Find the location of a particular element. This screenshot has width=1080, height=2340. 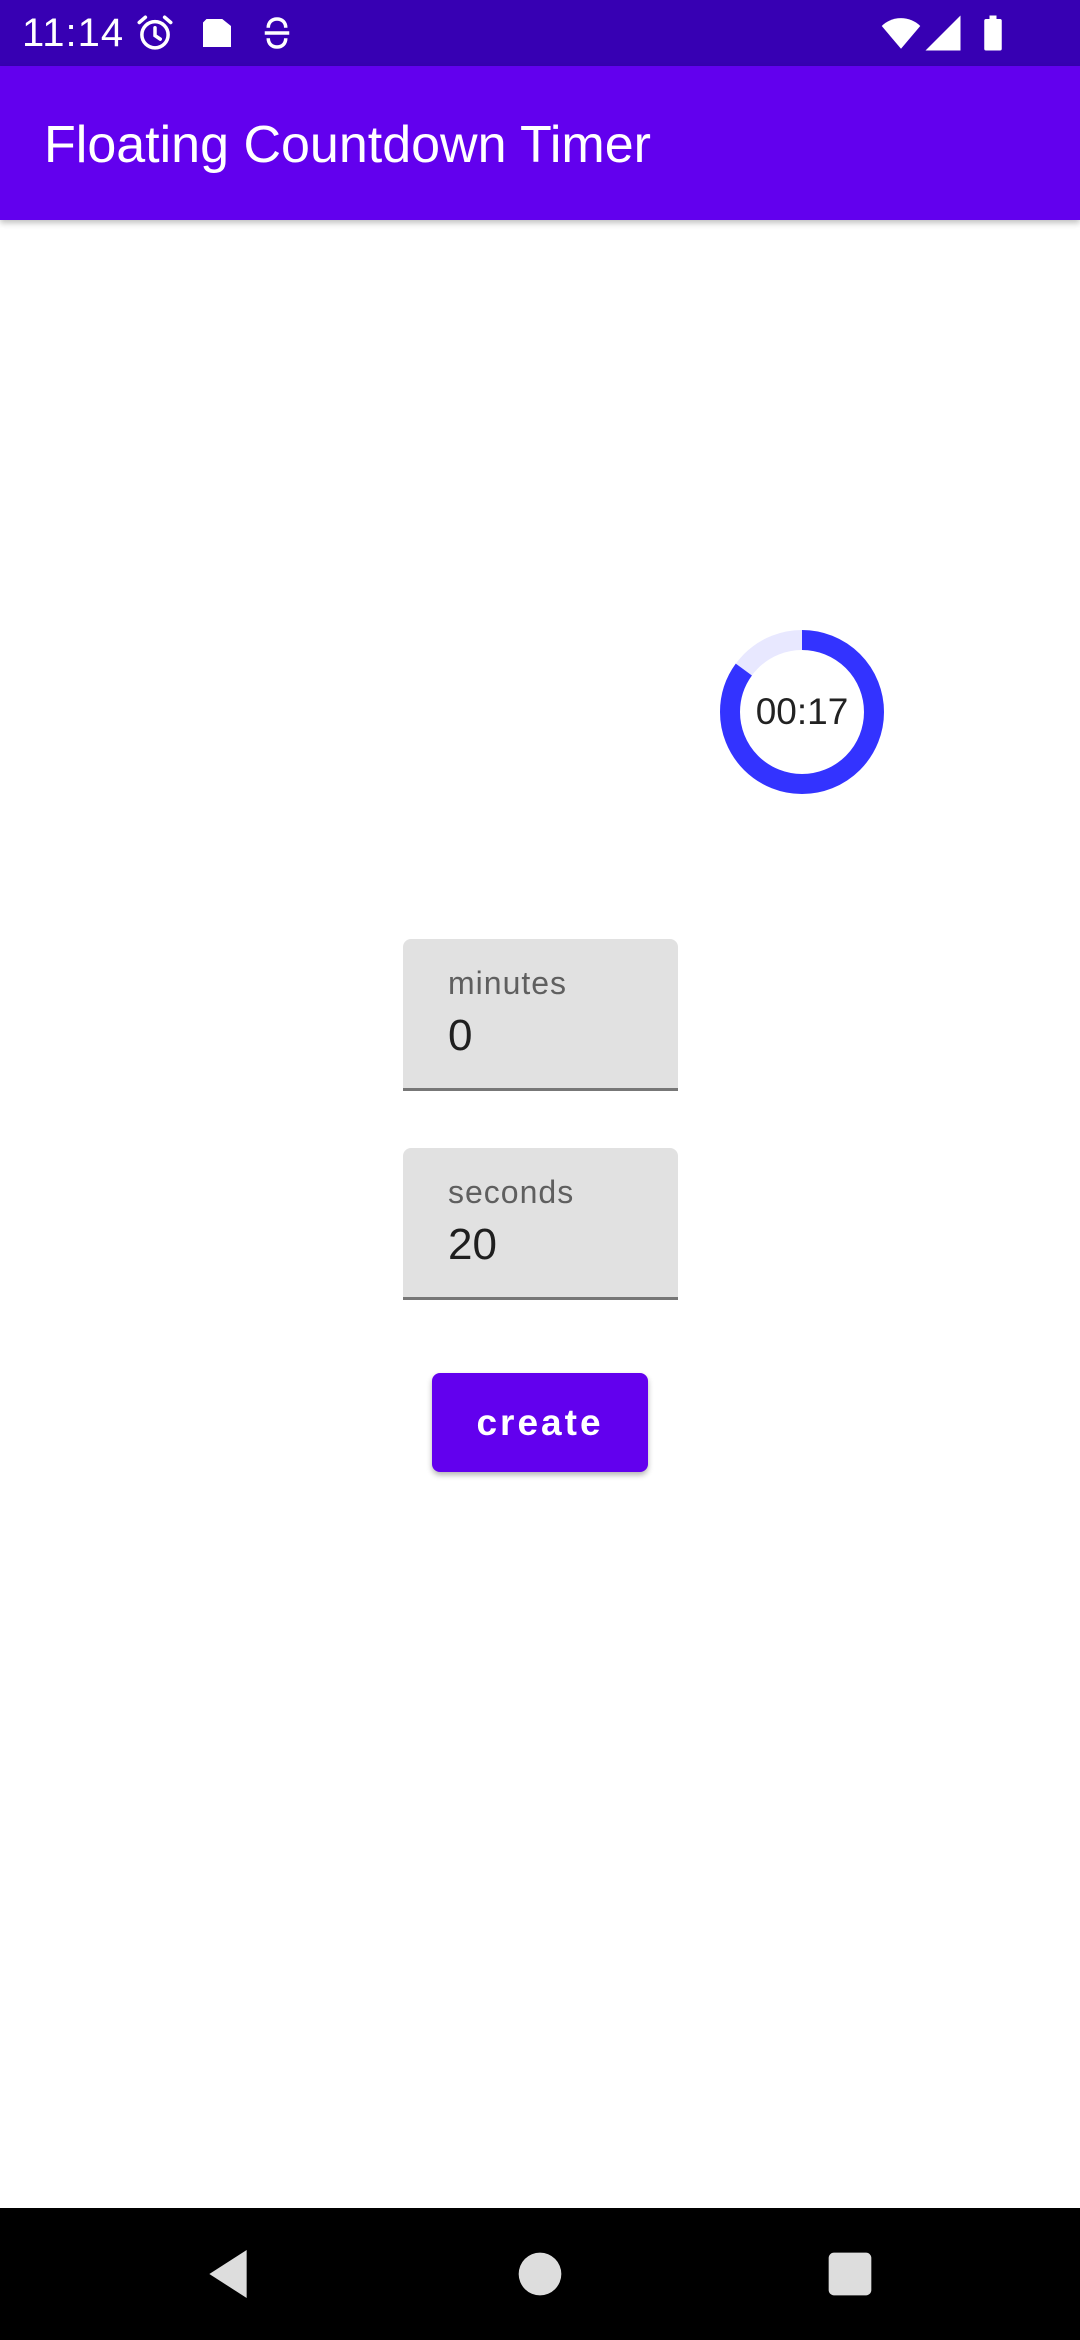

home-icon is located at coordinates (540, 2274).